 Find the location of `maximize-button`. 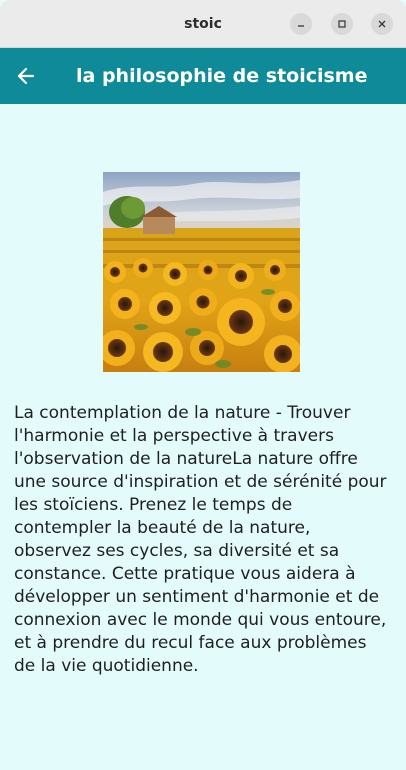

maximize-button is located at coordinates (342, 24).